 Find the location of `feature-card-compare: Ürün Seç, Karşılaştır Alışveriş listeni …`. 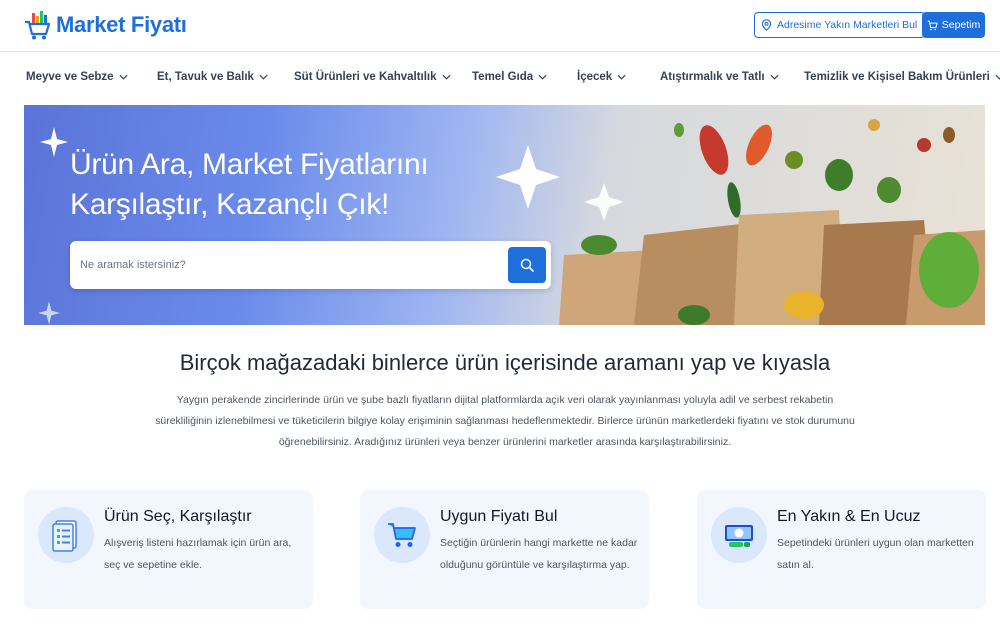

feature-card-compare: Ürün Seç, Karşılaştır Alışveriş listeni … is located at coordinates (168, 549).